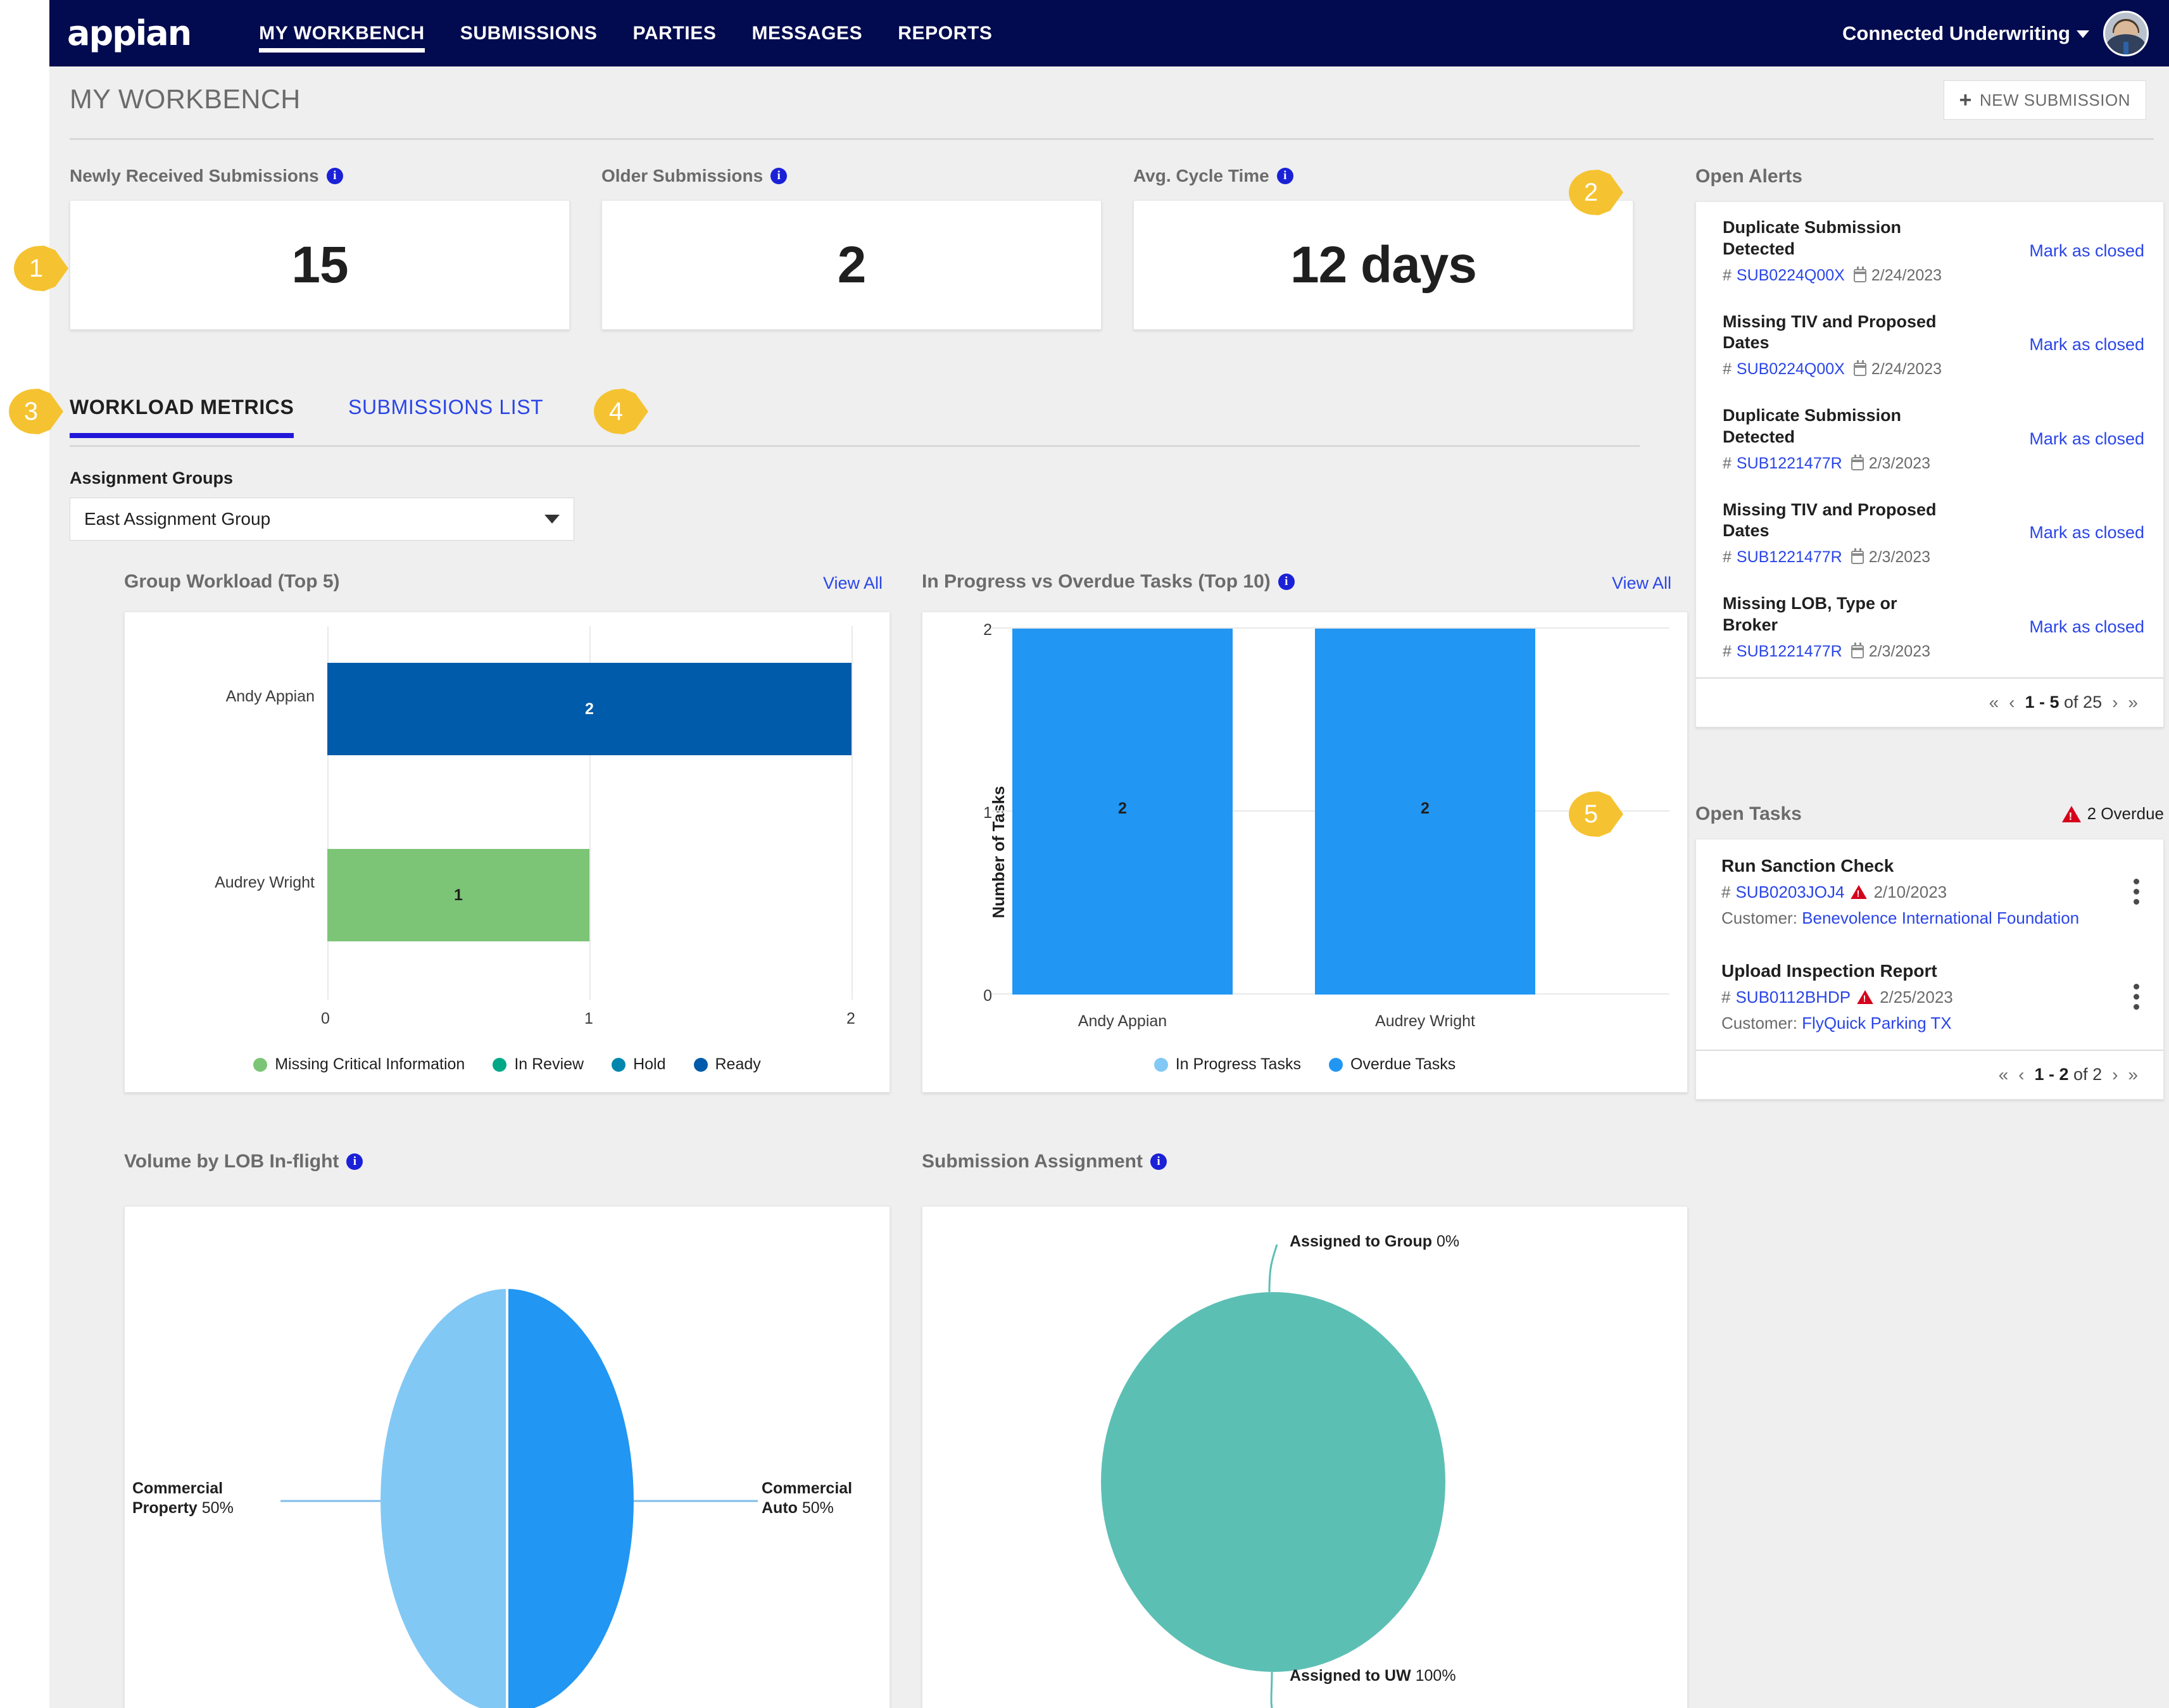 The width and height of the screenshot is (2169, 1708). What do you see at coordinates (945, 33) in the screenshot?
I see `nav-item-reports: REPORTS` at bounding box center [945, 33].